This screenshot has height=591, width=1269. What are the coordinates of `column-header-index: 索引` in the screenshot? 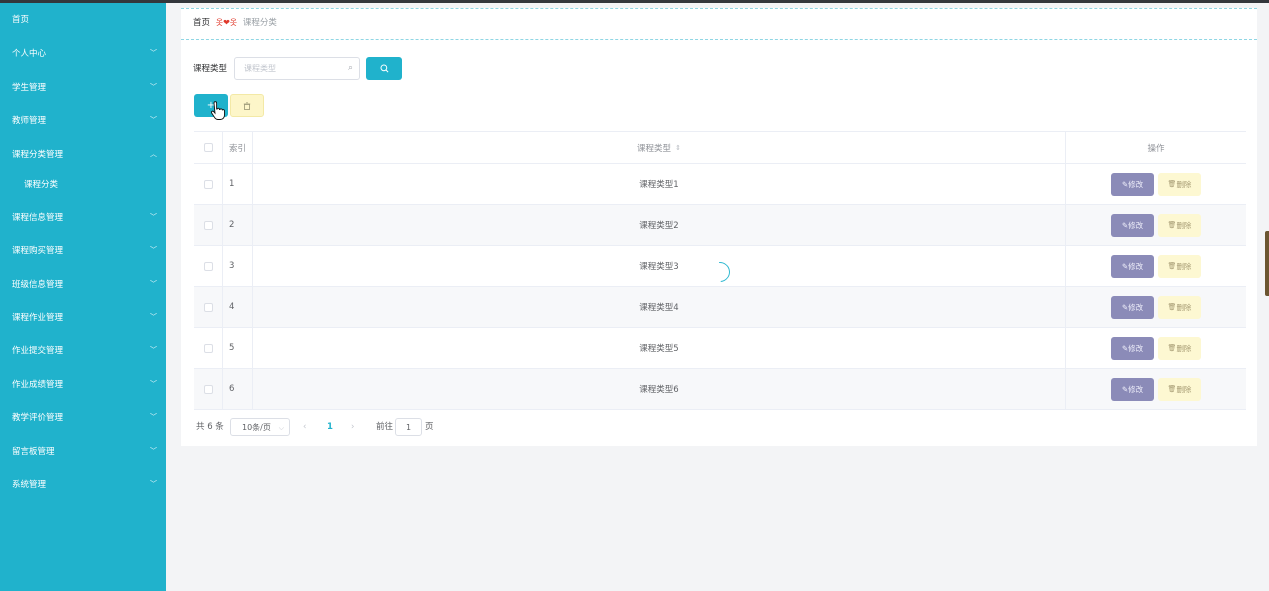 It's located at (238, 148).